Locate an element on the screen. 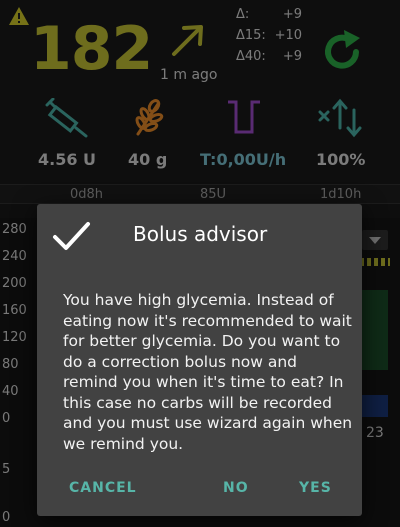 This screenshot has width=400, height=527. no-button: NO is located at coordinates (236, 488).